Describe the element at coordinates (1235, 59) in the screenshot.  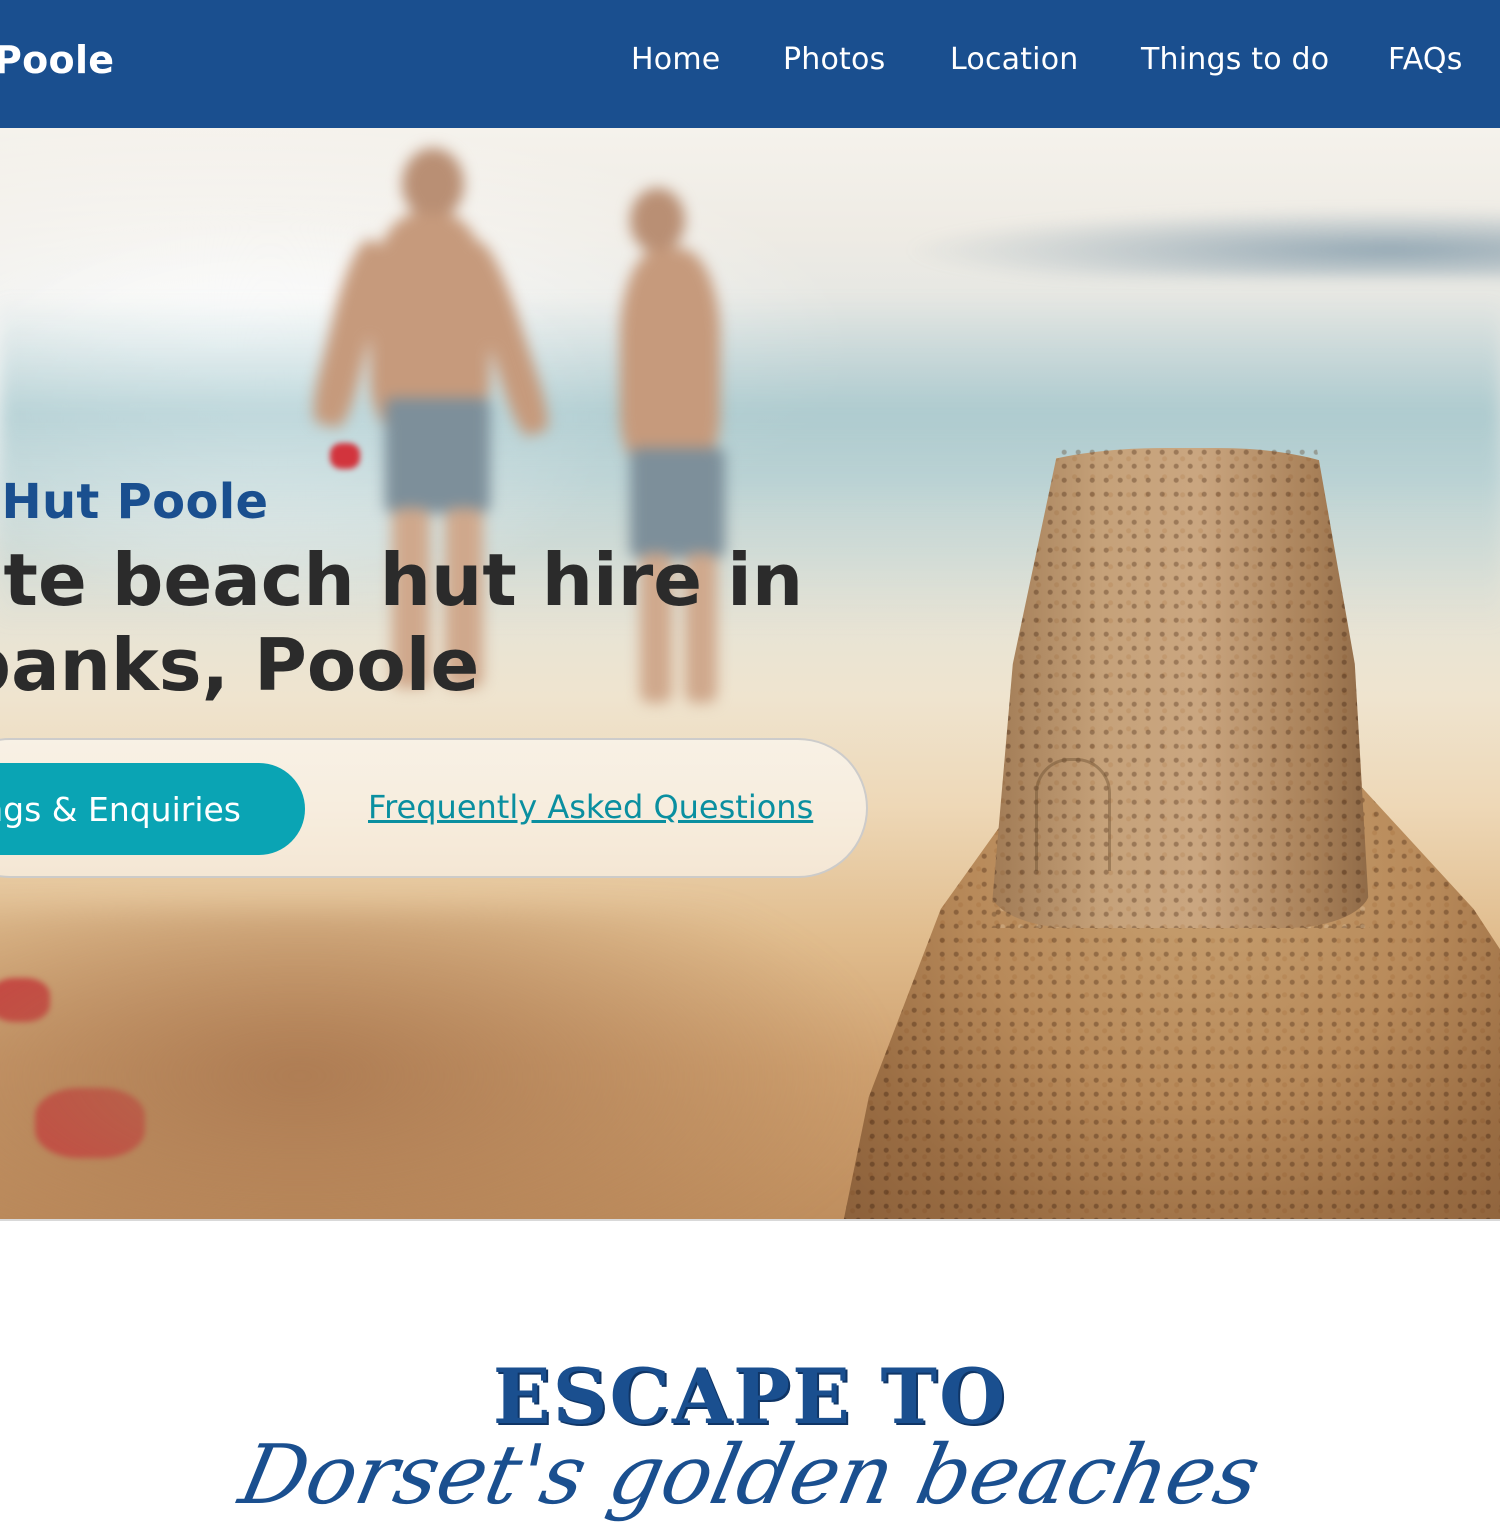
I see `nav-things-to-do: Things to do` at that location.